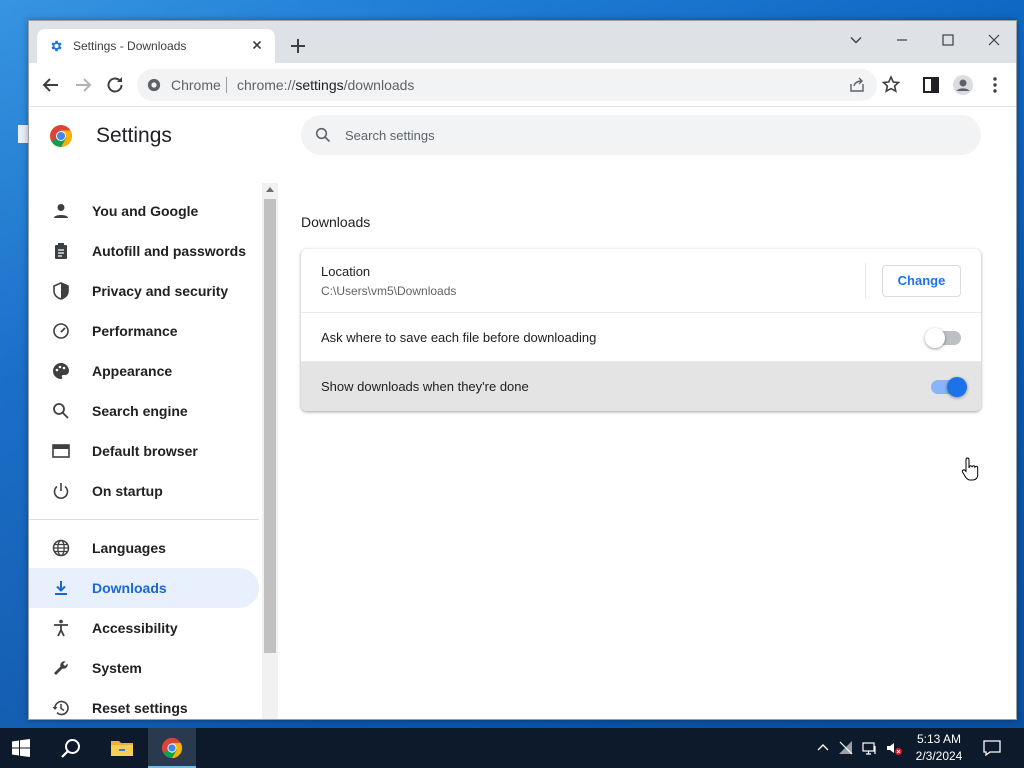 Image resolution: width=1024 pixels, height=768 pixels. Describe the element at coordinates (154, 85) in the screenshot. I see `chrome-site-icon` at that location.